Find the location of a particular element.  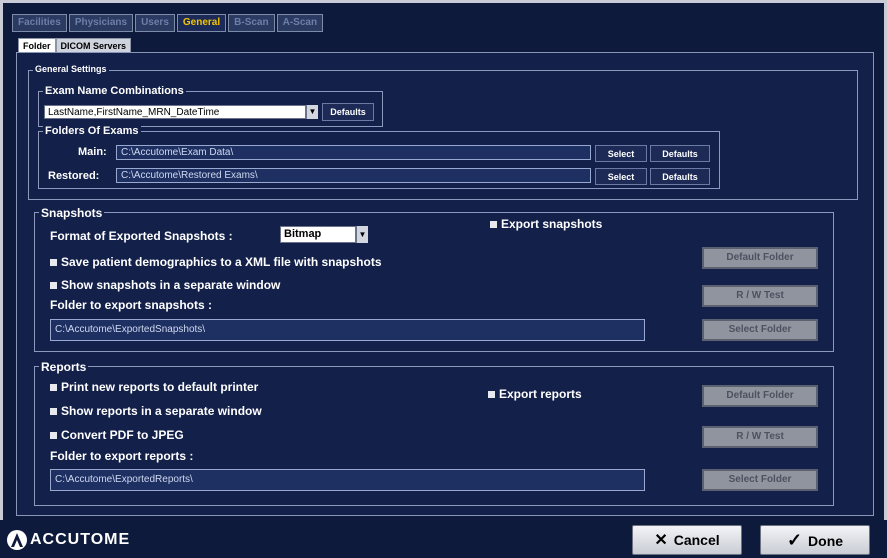

export-snapshots-label: Export snapshots is located at coordinates (552, 224).